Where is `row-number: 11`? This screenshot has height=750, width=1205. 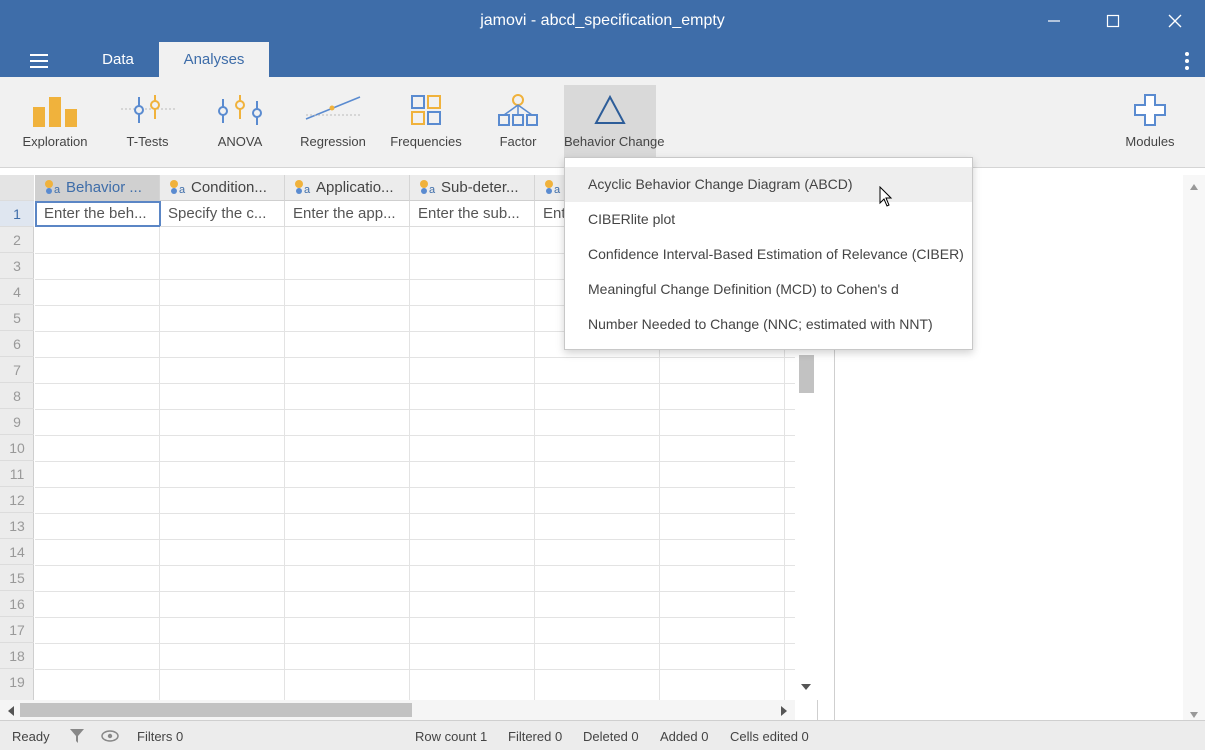
row-number: 11 is located at coordinates (17, 474).